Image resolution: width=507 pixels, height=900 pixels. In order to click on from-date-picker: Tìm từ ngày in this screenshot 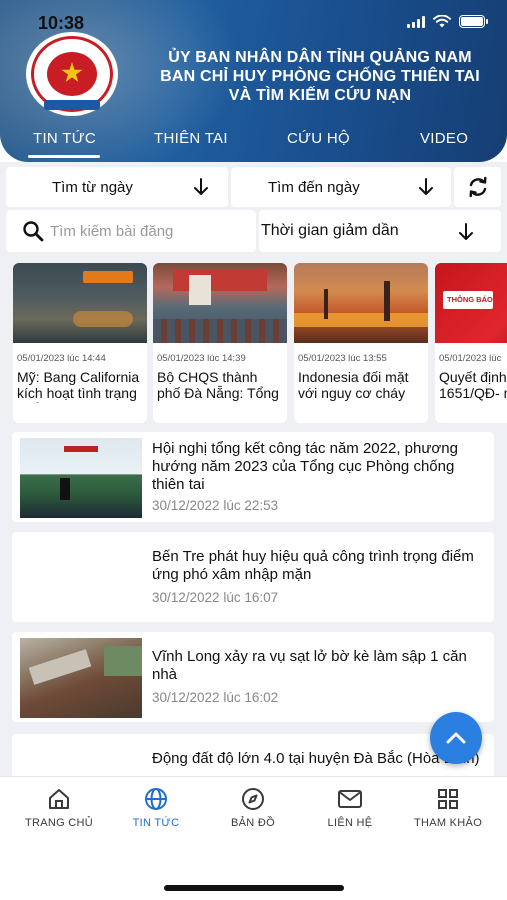, I will do `click(117, 187)`.